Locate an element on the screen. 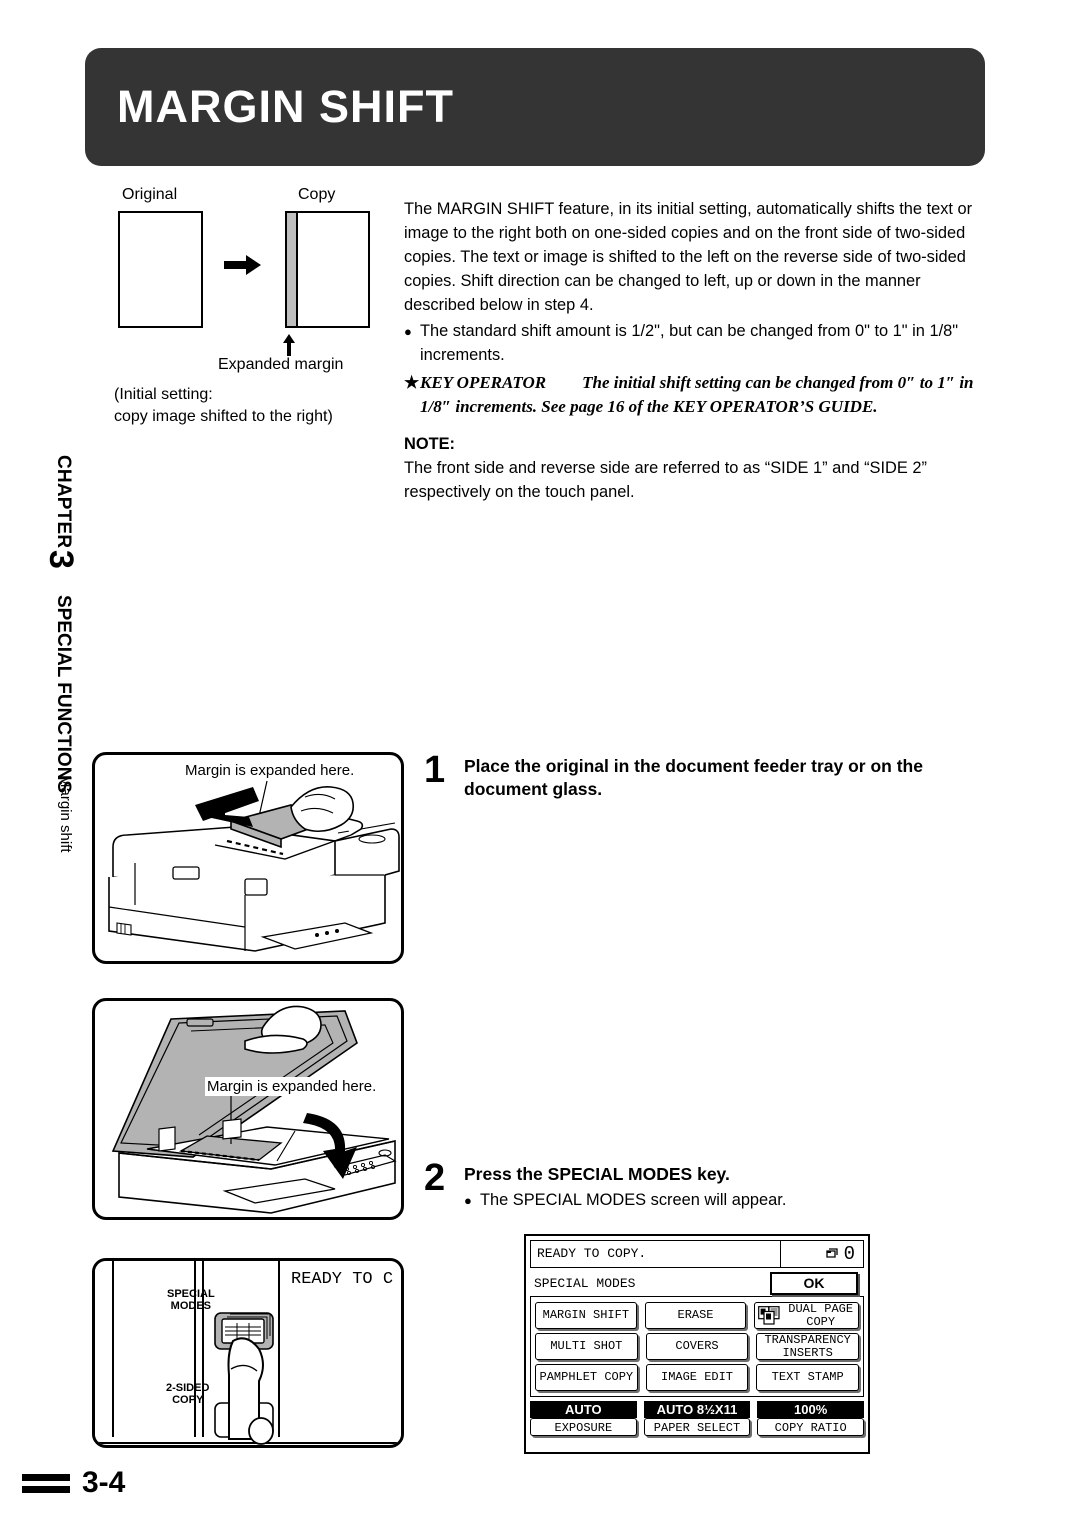 This screenshot has height=1528, width=1080. button-row-1: MARGIN SHIFT ERASE DUAL PAGE COPY is located at coordinates (697, 1315).